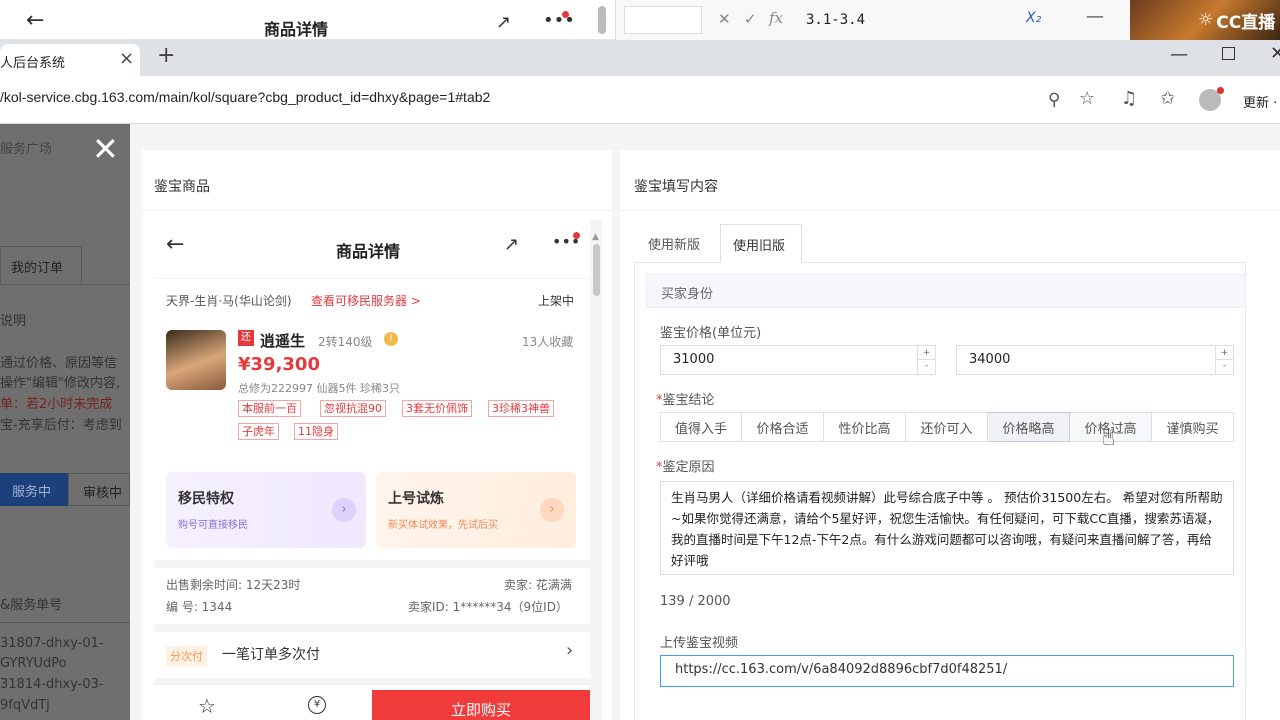 The image size is (1280, 720). I want to click on tab-my-orders: 我的订单, so click(41, 265).